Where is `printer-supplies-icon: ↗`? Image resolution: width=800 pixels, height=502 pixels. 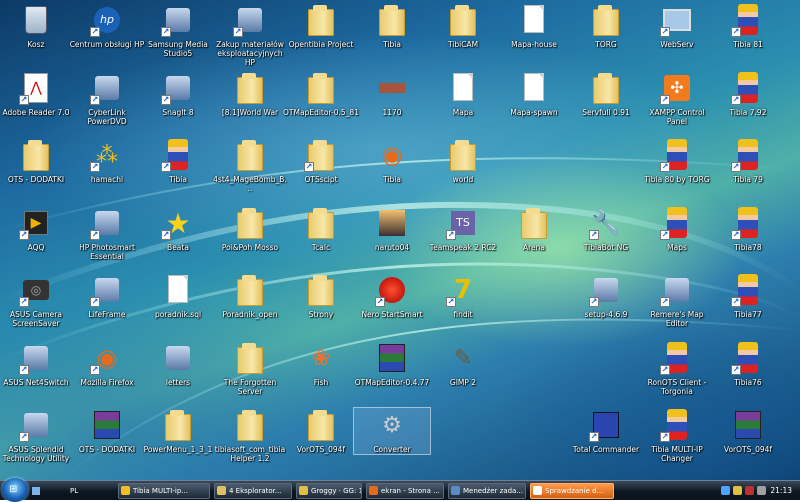
printer-supplies-icon: ↗ is located at coordinates (250, 20).